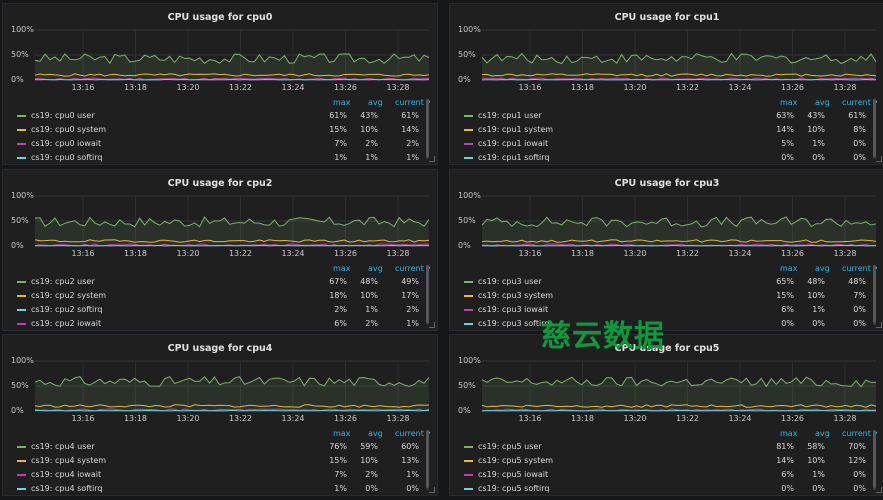  I want to click on legend-row: cs19: cpu3 system 15% 10% 7%, so click(666, 296).